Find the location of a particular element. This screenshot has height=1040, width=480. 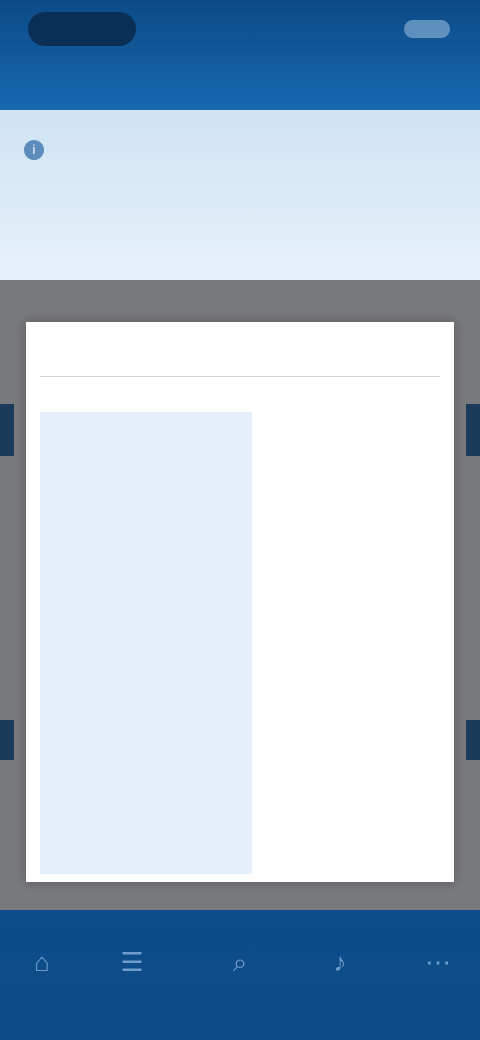

bell-icon: ♪ is located at coordinates (340, 962).